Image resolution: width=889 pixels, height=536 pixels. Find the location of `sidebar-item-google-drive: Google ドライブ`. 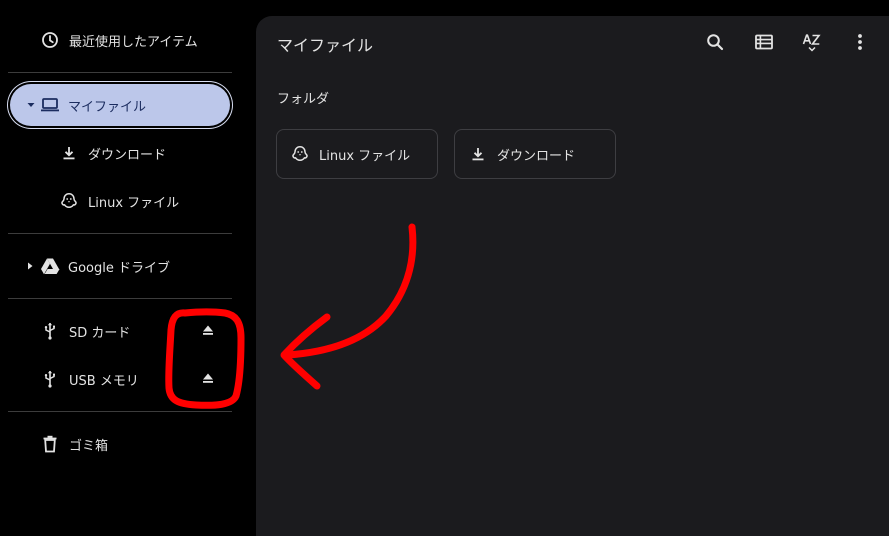

sidebar-item-google-drive: Google ドライブ is located at coordinates (120, 266).